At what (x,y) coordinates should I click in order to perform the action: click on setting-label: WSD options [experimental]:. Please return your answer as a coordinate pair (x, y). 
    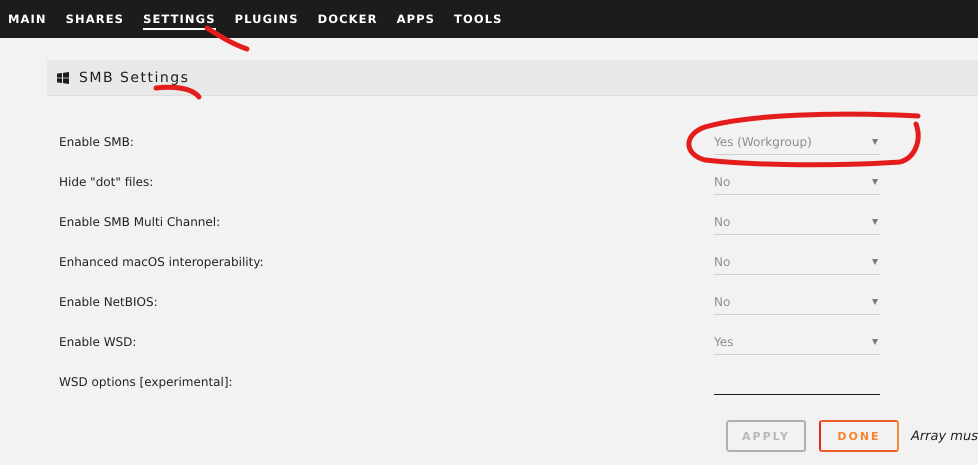
    Looking at the image, I should click on (146, 382).